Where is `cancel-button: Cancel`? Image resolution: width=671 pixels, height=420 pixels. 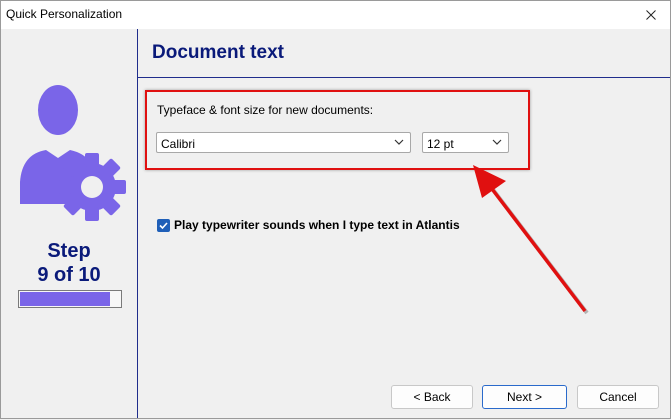 cancel-button: Cancel is located at coordinates (618, 397).